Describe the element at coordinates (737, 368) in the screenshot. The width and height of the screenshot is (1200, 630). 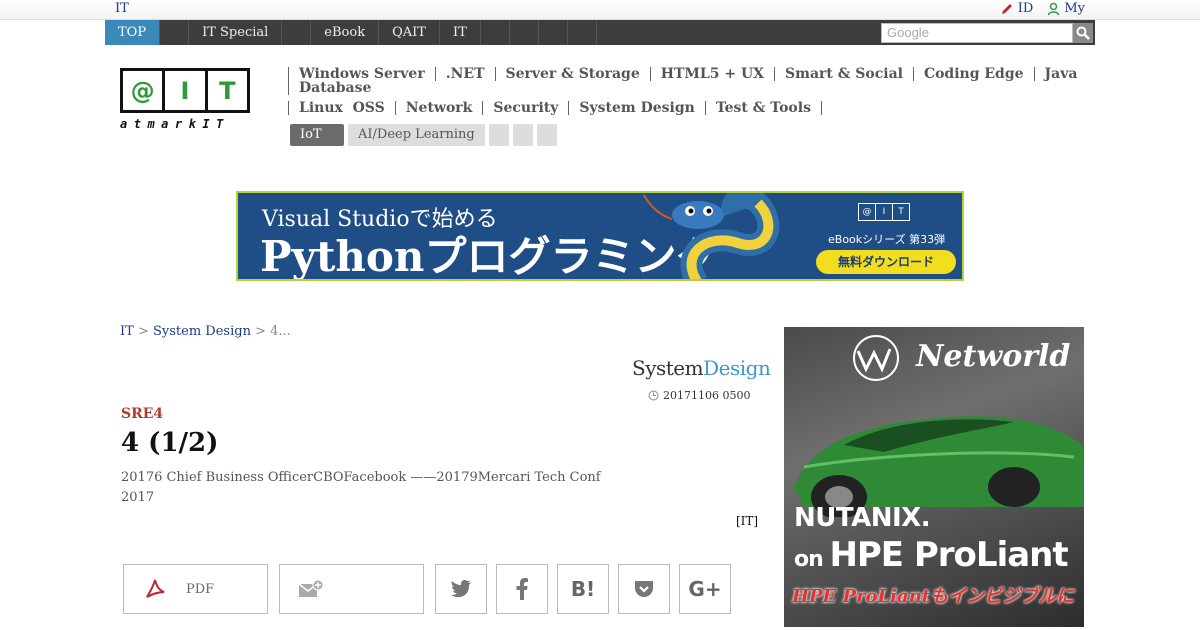
I see `section-logo-part2: Design` at that location.